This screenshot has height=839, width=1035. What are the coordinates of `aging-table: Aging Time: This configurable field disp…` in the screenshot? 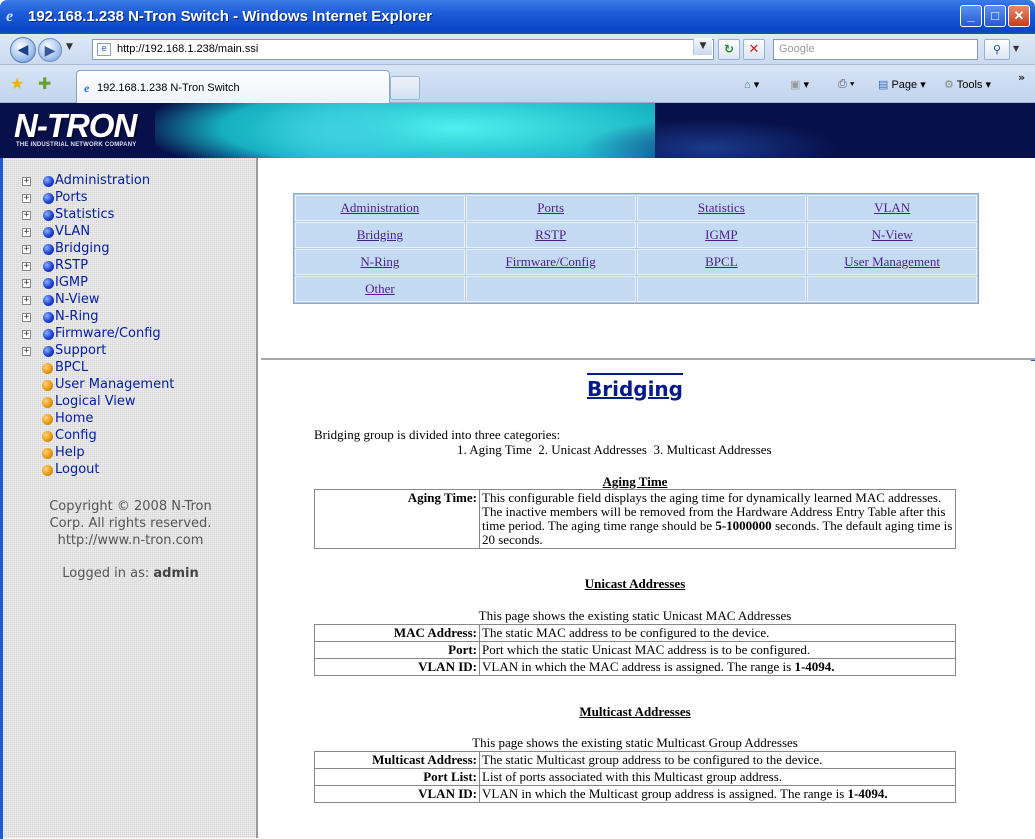 It's located at (635, 519).